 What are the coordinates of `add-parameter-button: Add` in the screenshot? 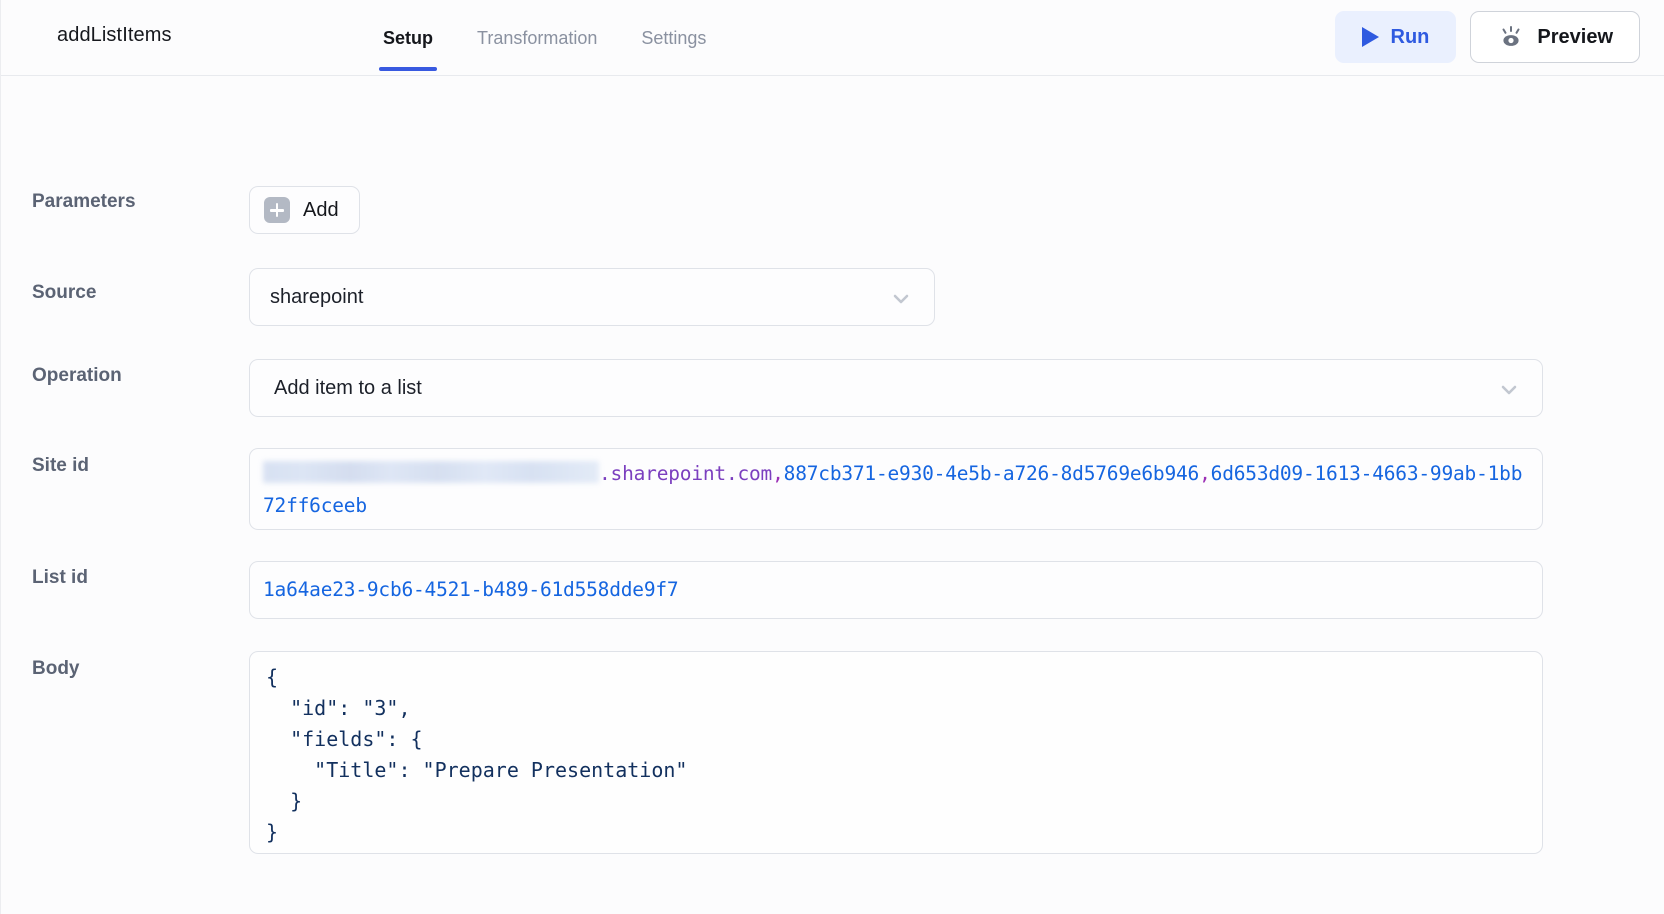 It's located at (304, 210).